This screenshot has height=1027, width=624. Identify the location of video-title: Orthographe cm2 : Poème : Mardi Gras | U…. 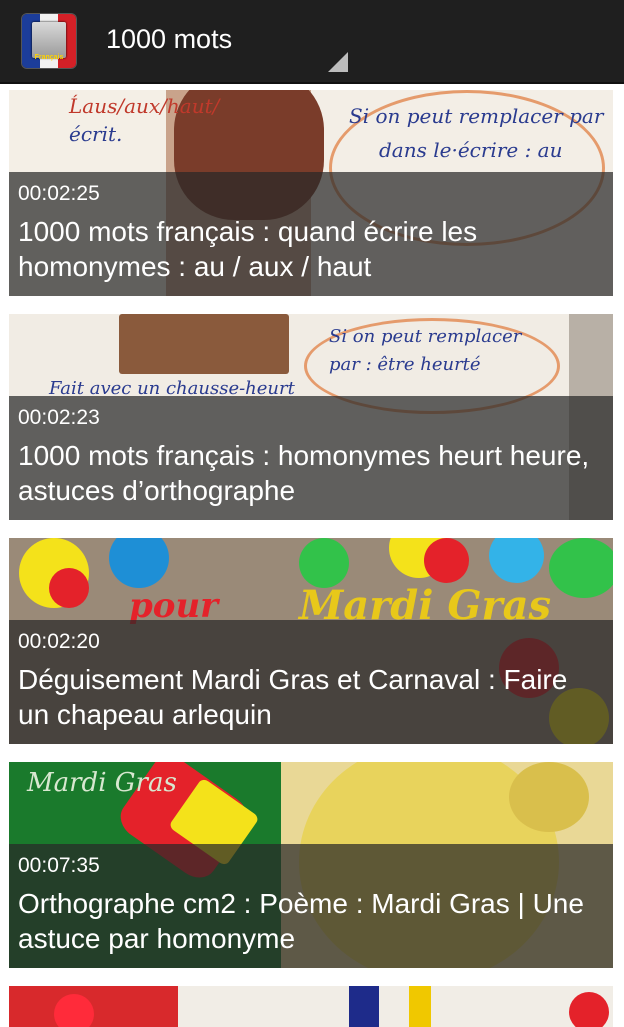
(301, 921).